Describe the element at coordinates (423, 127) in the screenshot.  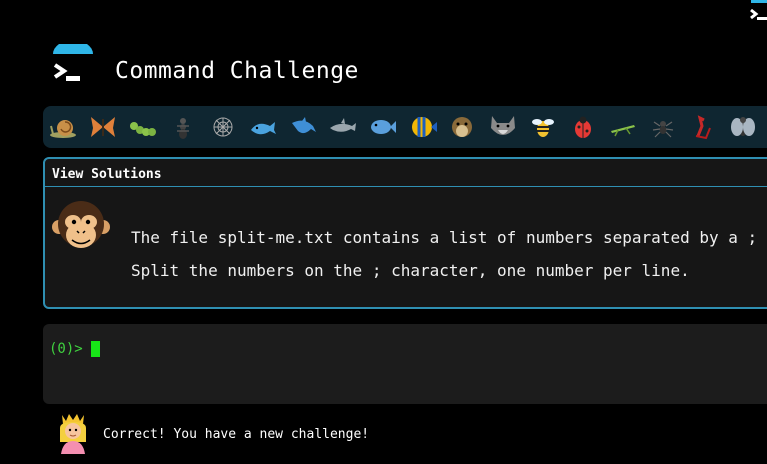
I see `tropical-fish-icon` at that location.